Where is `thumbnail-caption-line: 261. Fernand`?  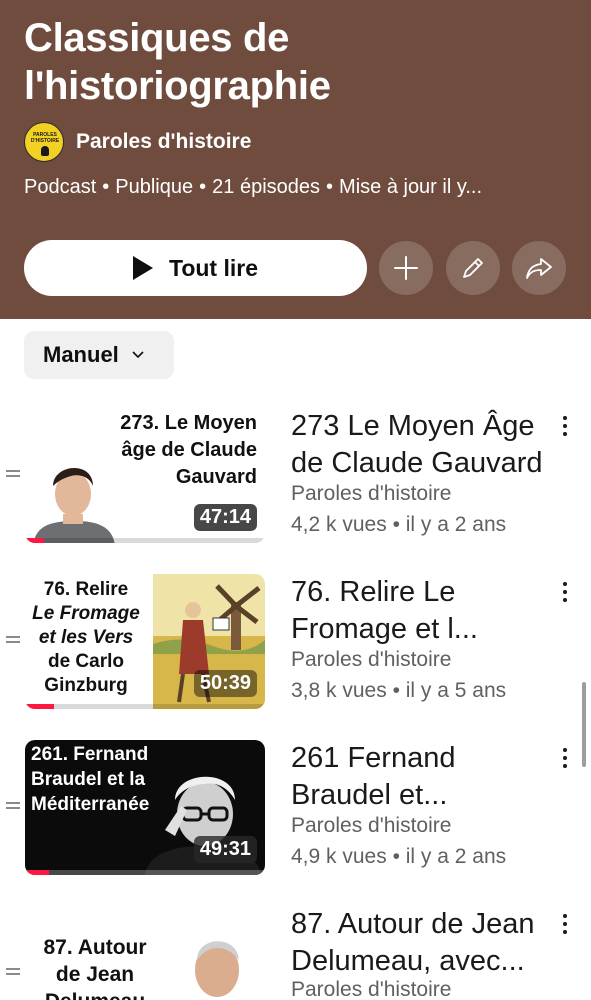
thumbnail-caption-line: 261. Fernand is located at coordinates (90, 754).